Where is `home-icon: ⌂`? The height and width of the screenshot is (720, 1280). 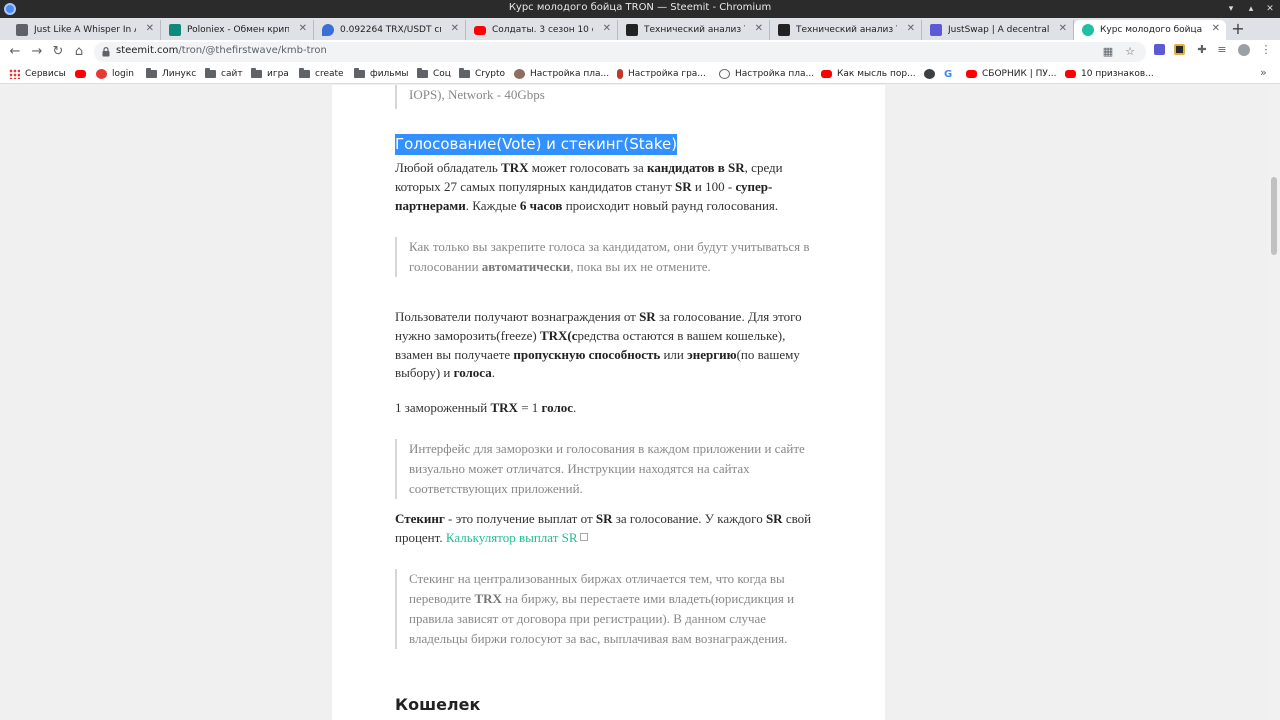 home-icon: ⌂ is located at coordinates (79, 52).